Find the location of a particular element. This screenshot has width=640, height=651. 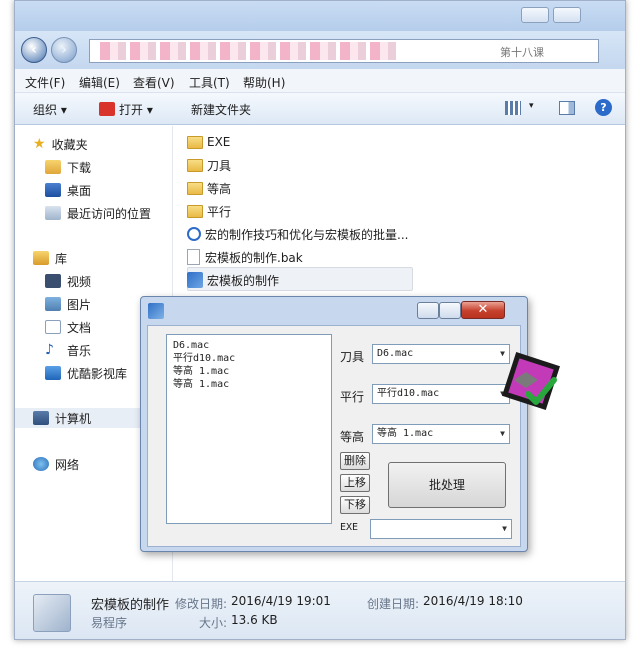

nav-favorites: ★ 收藏夹 is located at coordinates (60, 144).